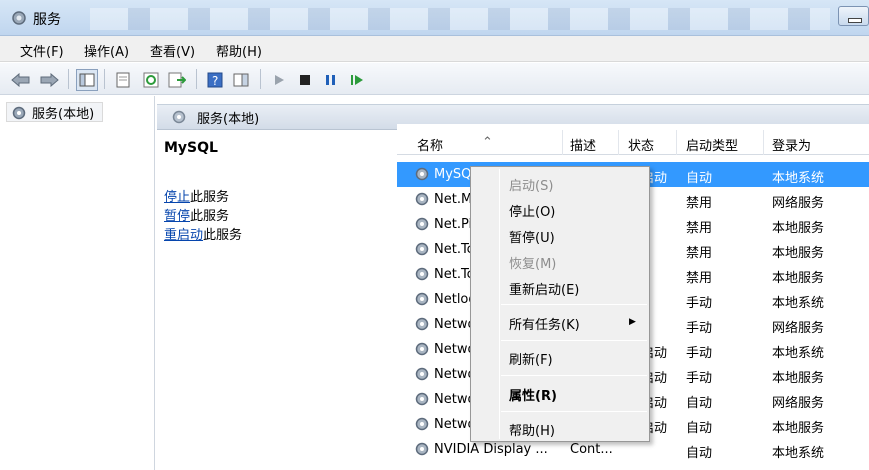 The image size is (869, 470). I want to click on forward-arrow-icon, so click(49, 80).